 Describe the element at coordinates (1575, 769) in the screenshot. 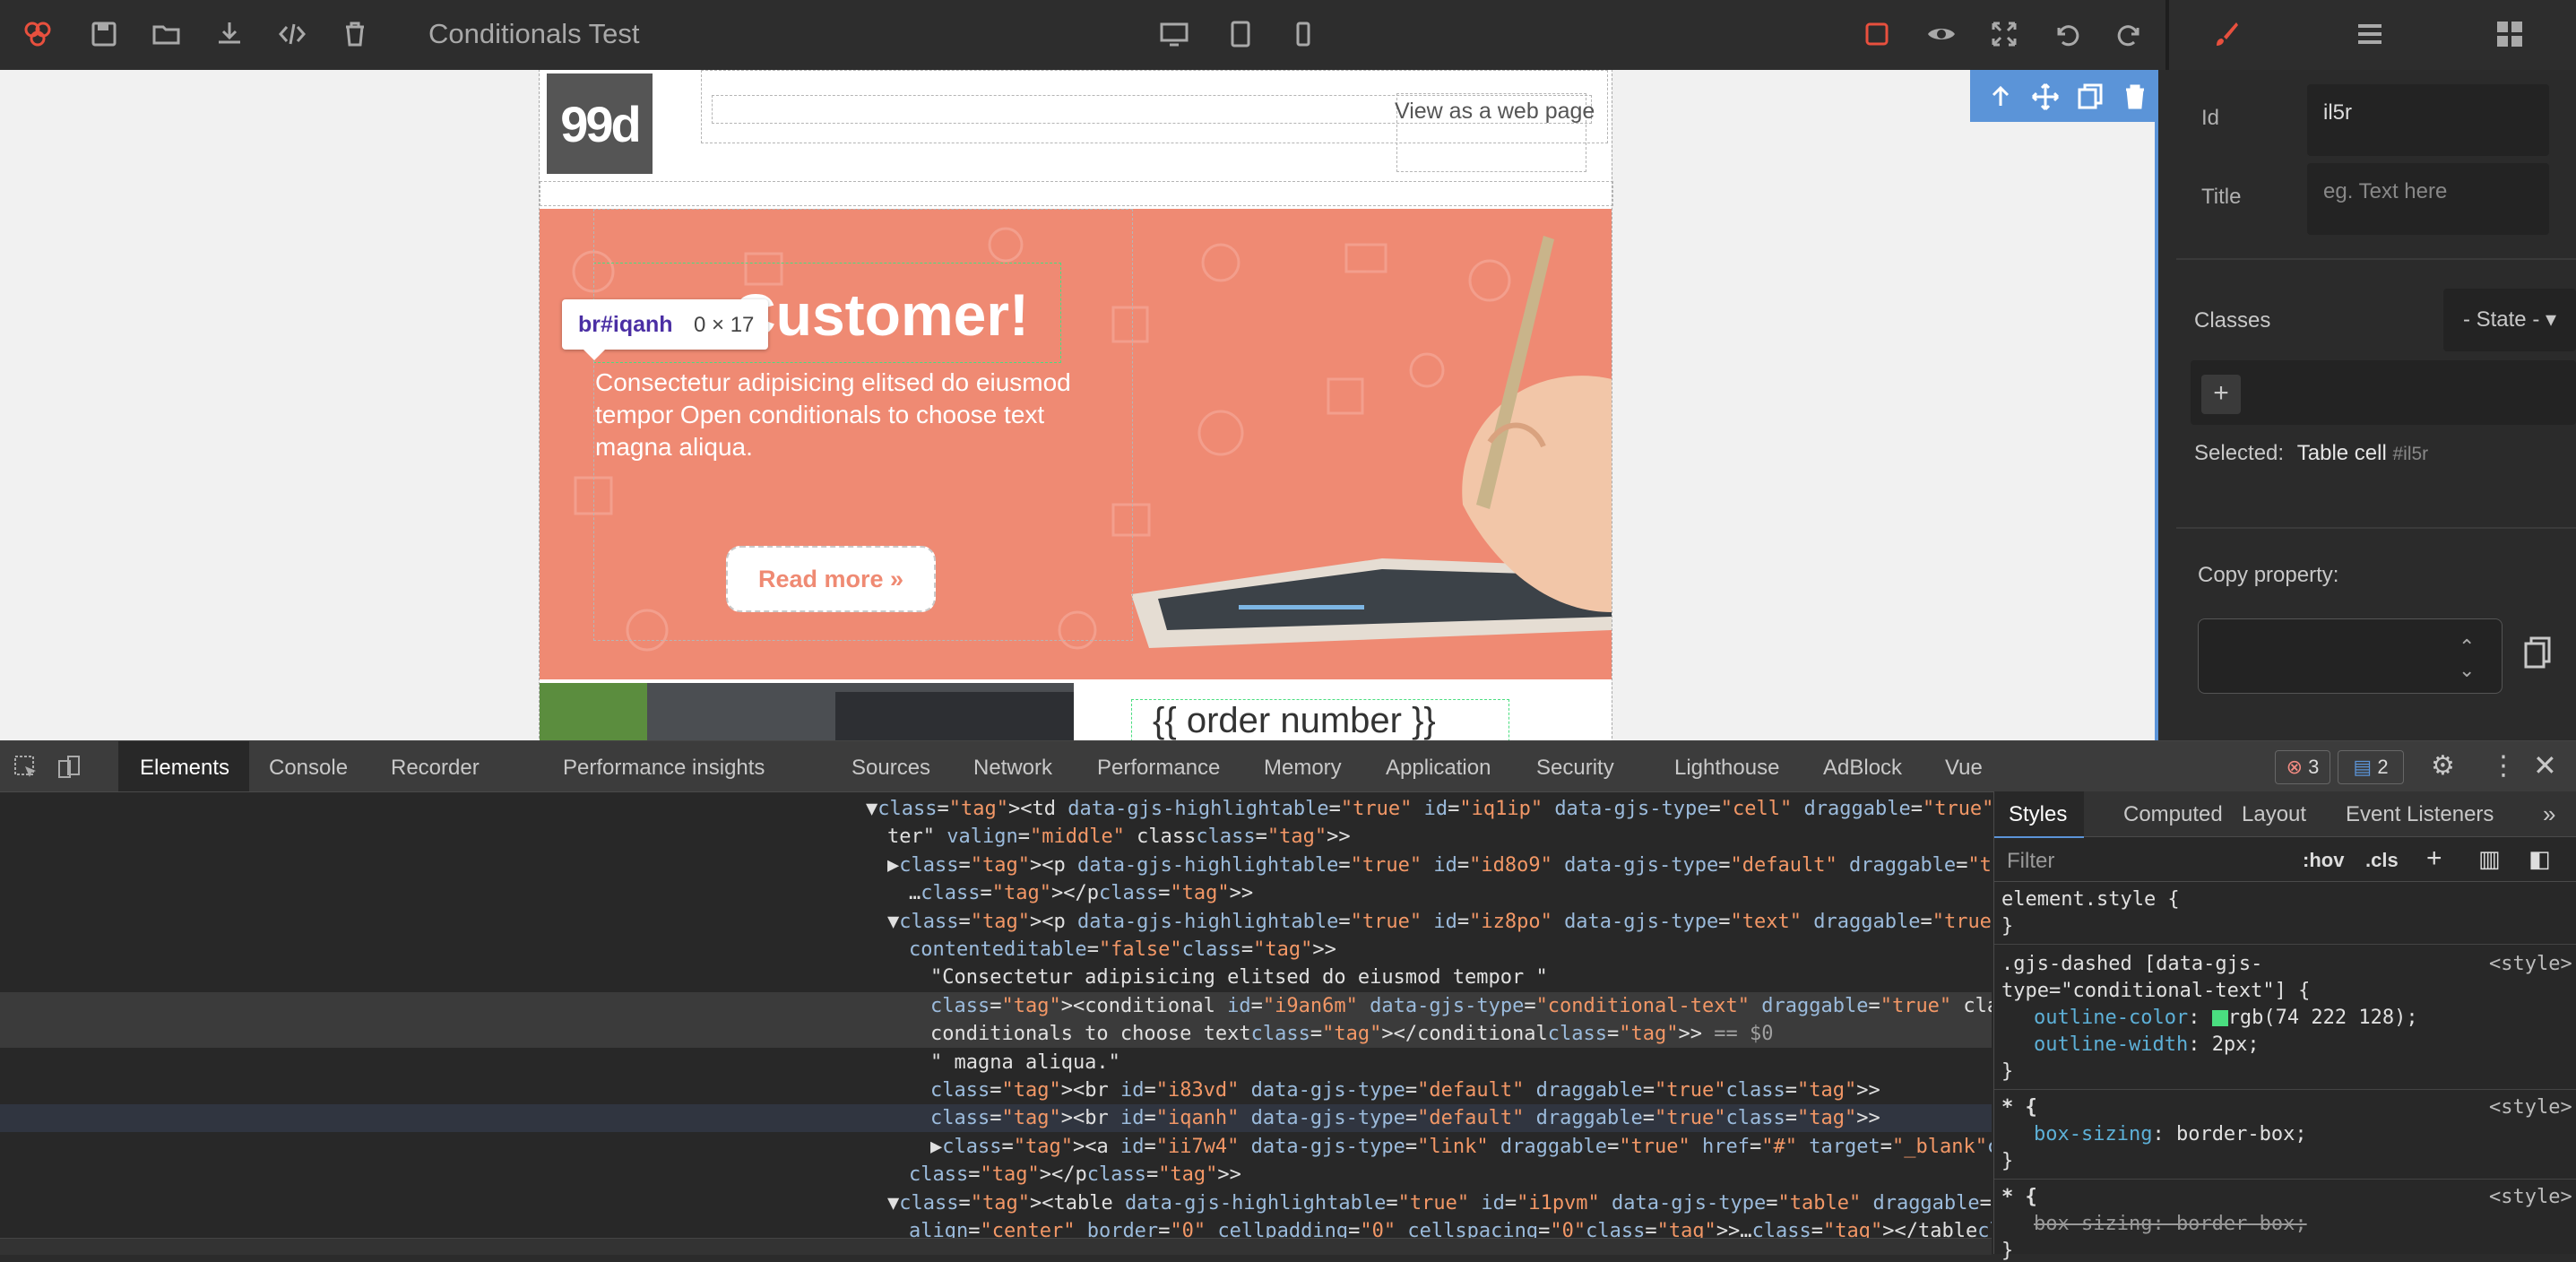

I see `tab-security: Security` at that location.